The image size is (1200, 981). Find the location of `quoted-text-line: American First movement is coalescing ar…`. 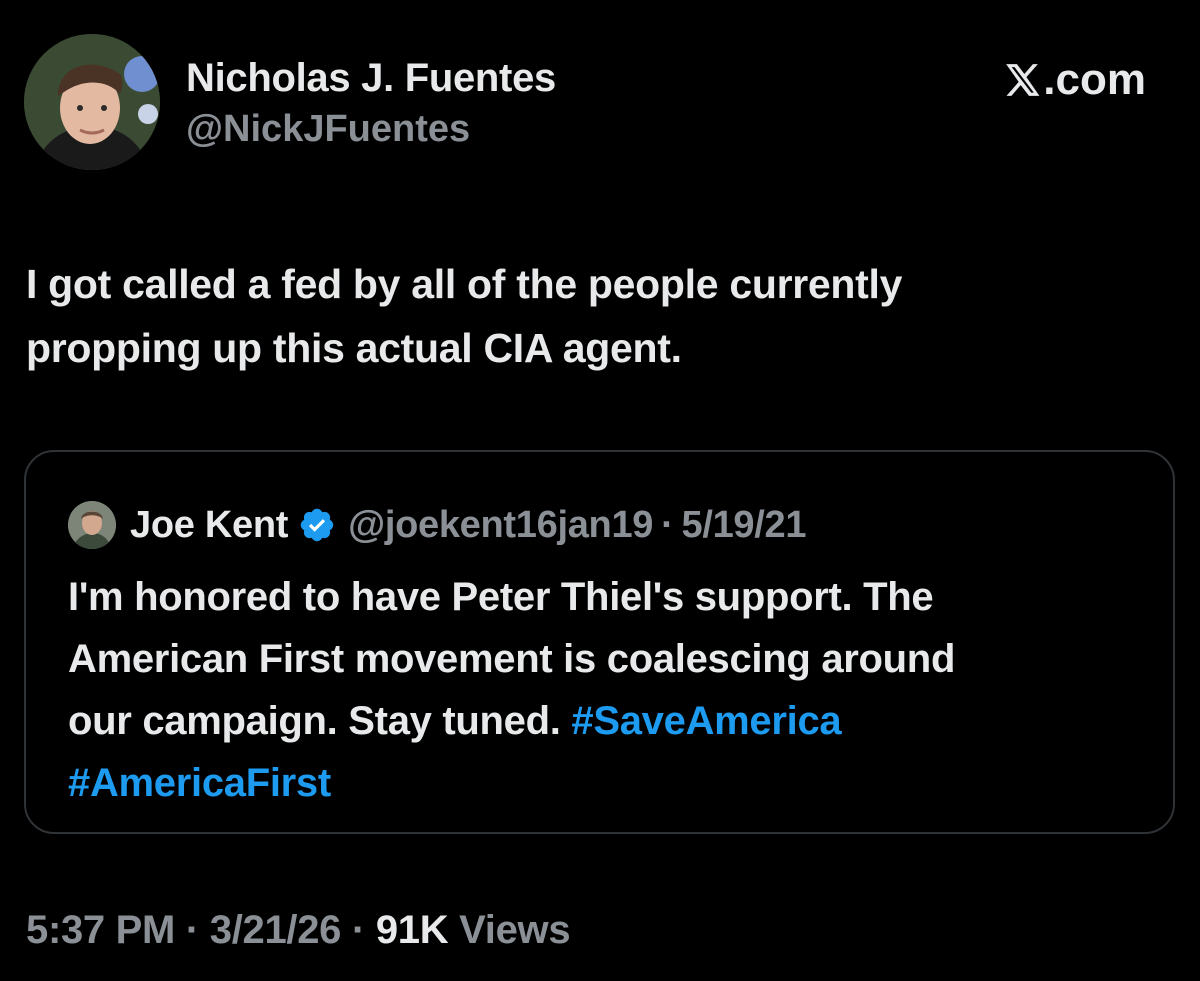

quoted-text-line: American First movement is coalescing ar… is located at coordinates (512, 659).